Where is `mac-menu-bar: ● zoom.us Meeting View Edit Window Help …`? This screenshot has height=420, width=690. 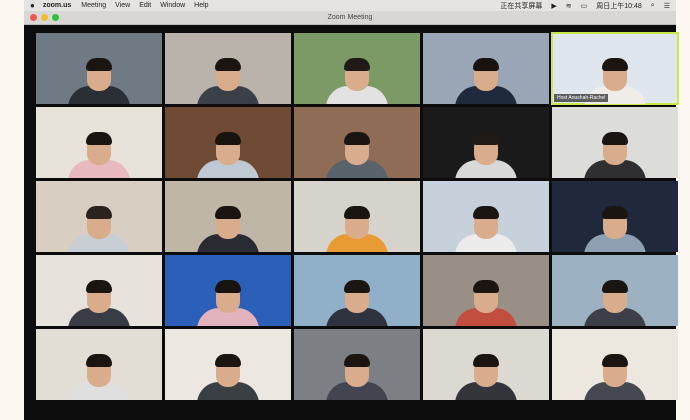 mac-menu-bar: ● zoom.us Meeting View Edit Window Help … is located at coordinates (350, 5).